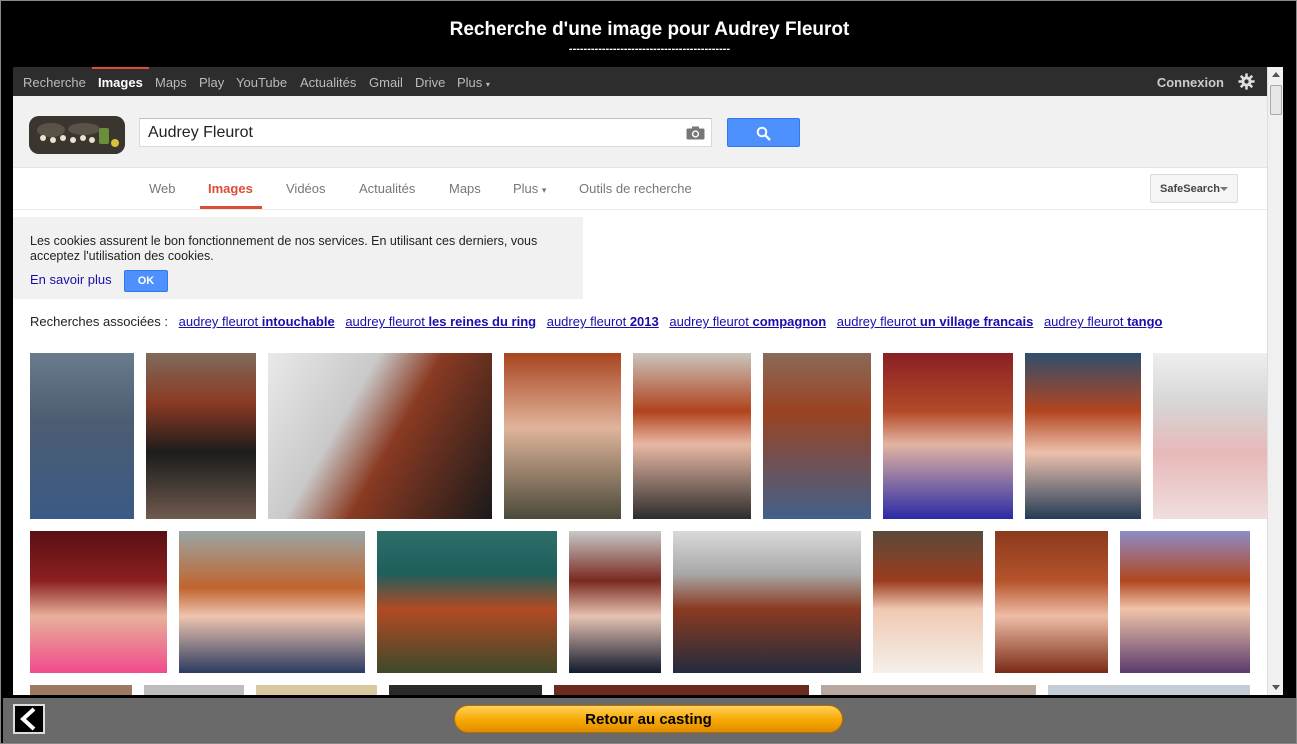  What do you see at coordinates (1190, 82) in the screenshot?
I see `signin-link: Connexion` at bounding box center [1190, 82].